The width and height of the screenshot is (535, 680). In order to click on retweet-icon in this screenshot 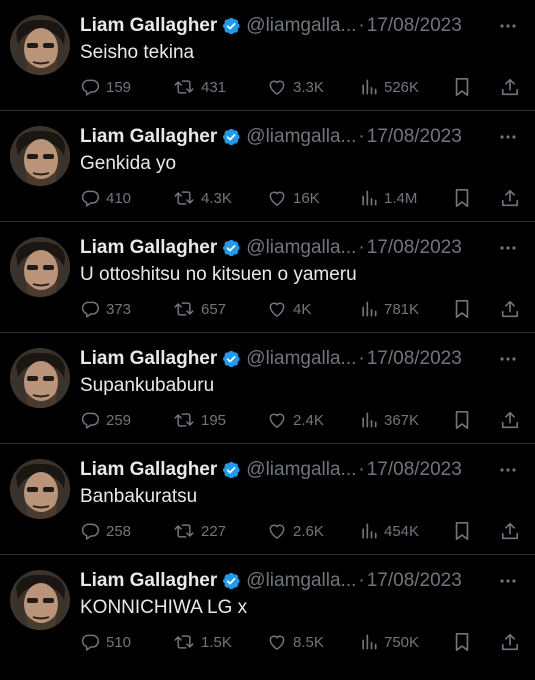, I will do `click(184, 87)`.